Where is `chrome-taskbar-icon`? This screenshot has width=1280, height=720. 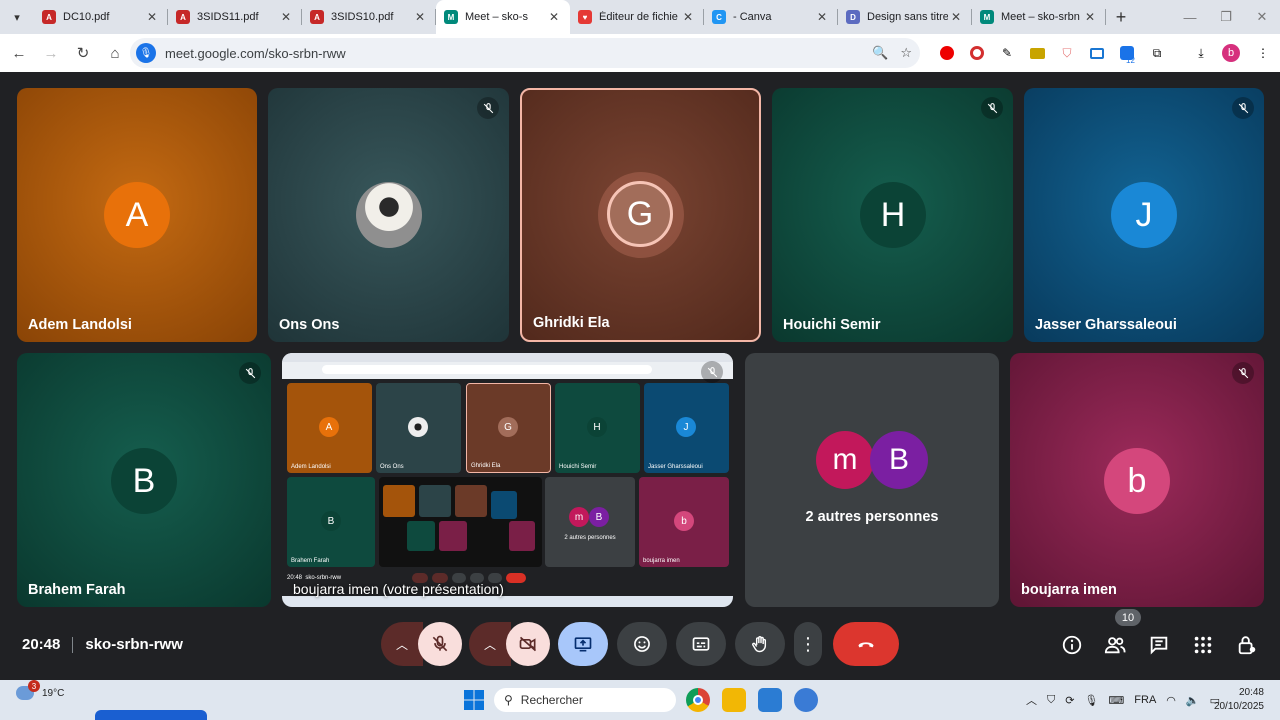 chrome-taskbar-icon is located at coordinates (698, 700).